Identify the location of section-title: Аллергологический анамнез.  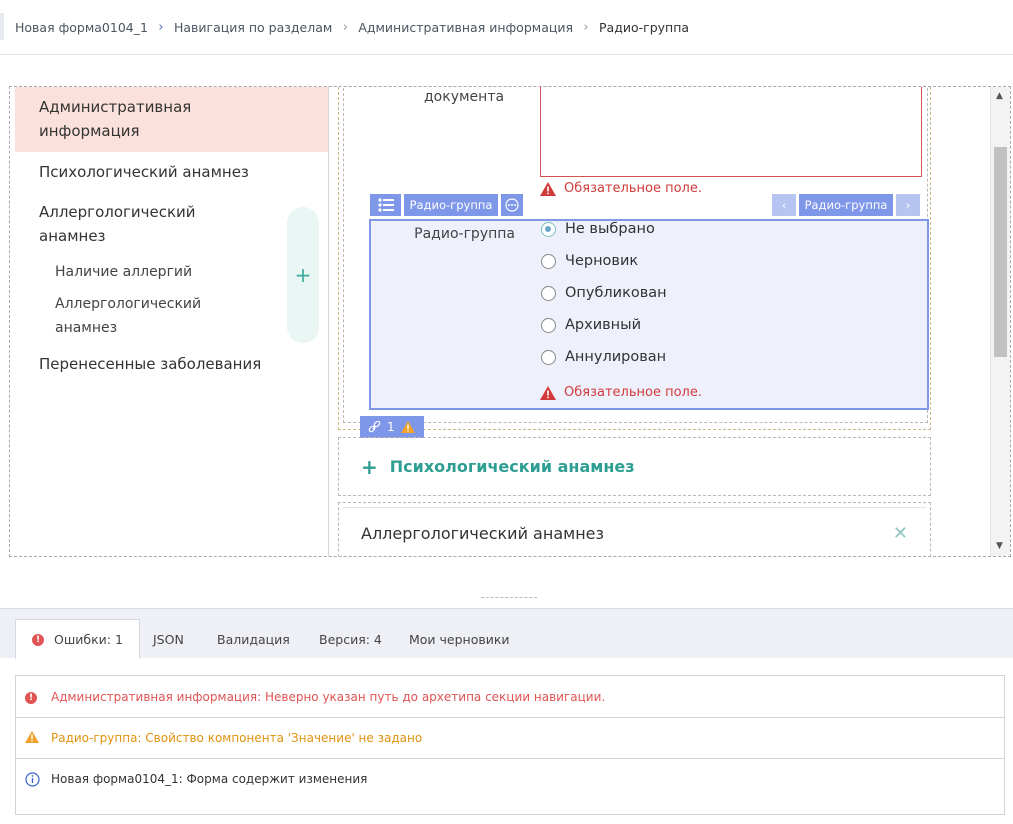
(483, 533).